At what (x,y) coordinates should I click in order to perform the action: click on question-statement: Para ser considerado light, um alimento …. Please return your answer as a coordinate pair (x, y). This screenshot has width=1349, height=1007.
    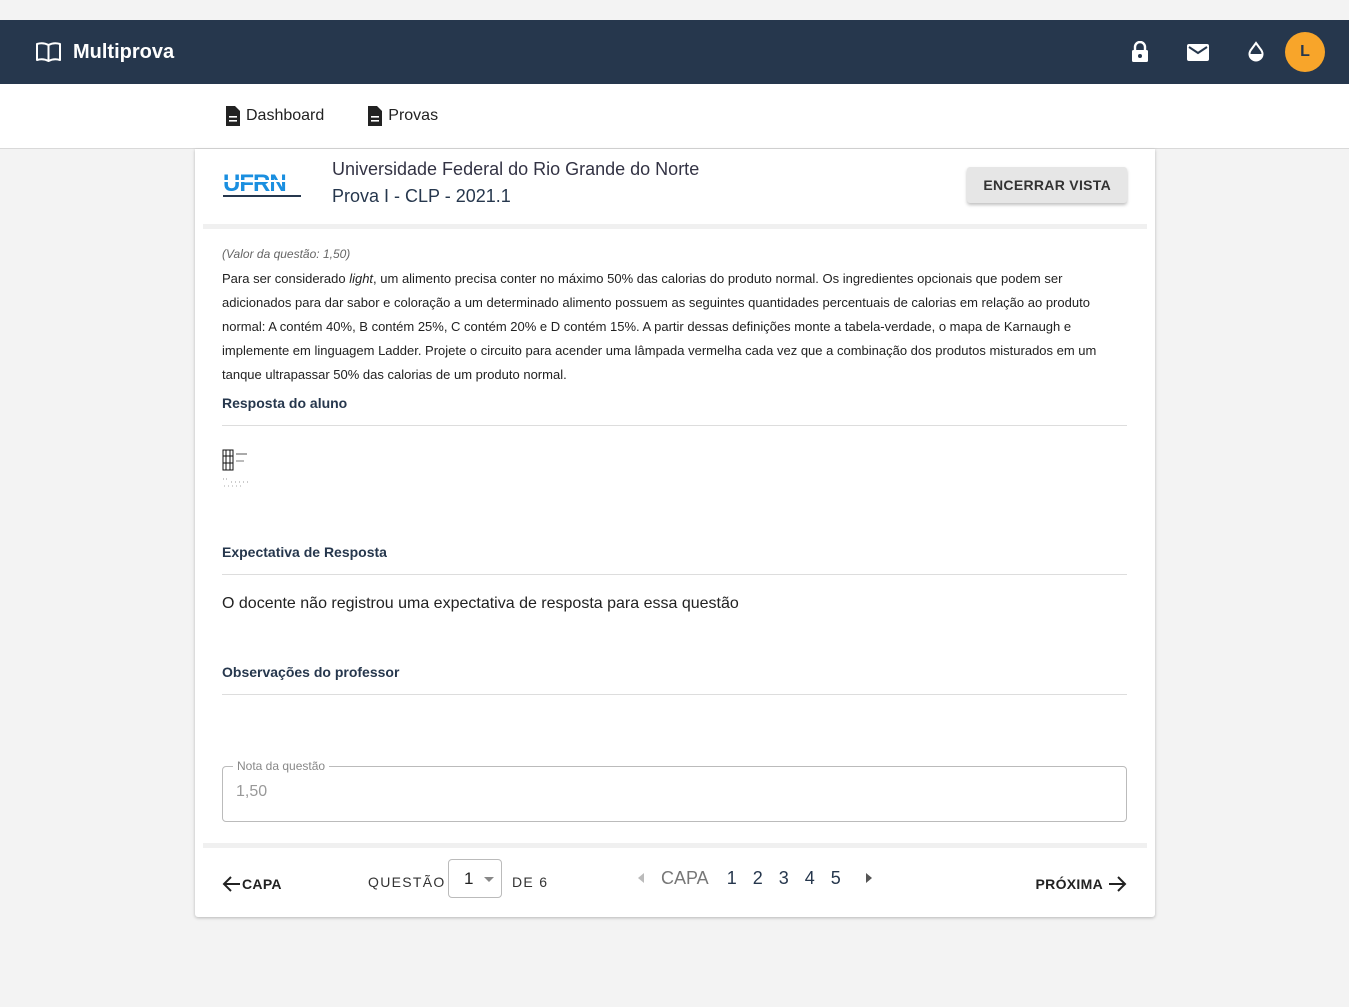
    Looking at the image, I should click on (659, 326).